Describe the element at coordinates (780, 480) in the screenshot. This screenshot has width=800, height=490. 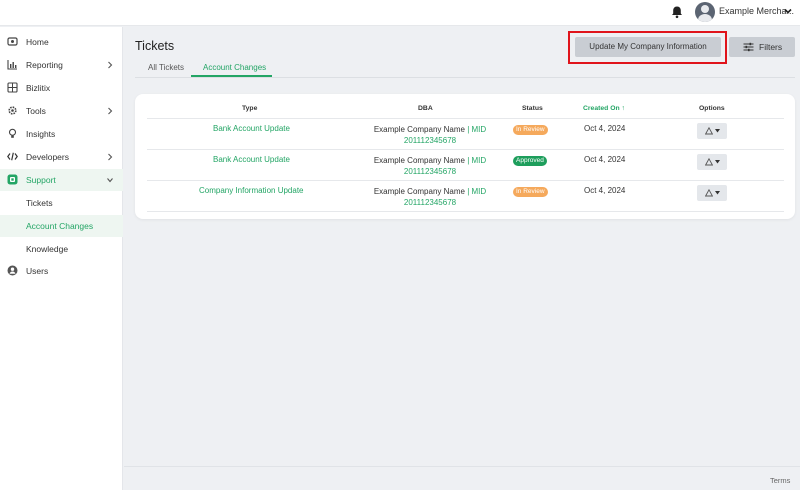
I see `terms-link: Terms` at that location.